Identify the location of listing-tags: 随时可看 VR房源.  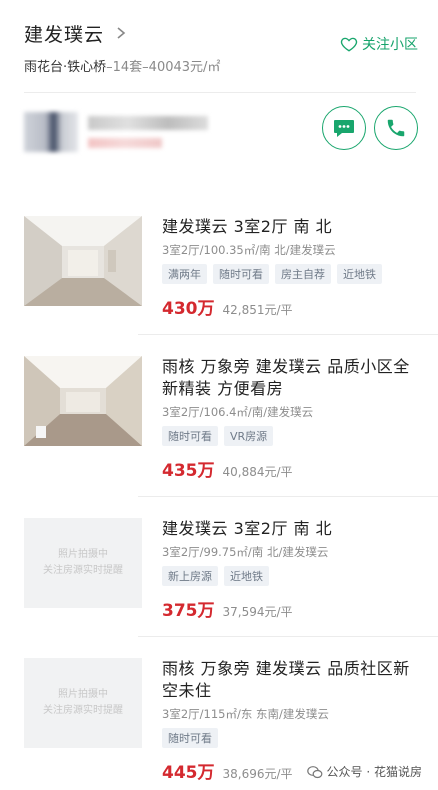
(290, 436).